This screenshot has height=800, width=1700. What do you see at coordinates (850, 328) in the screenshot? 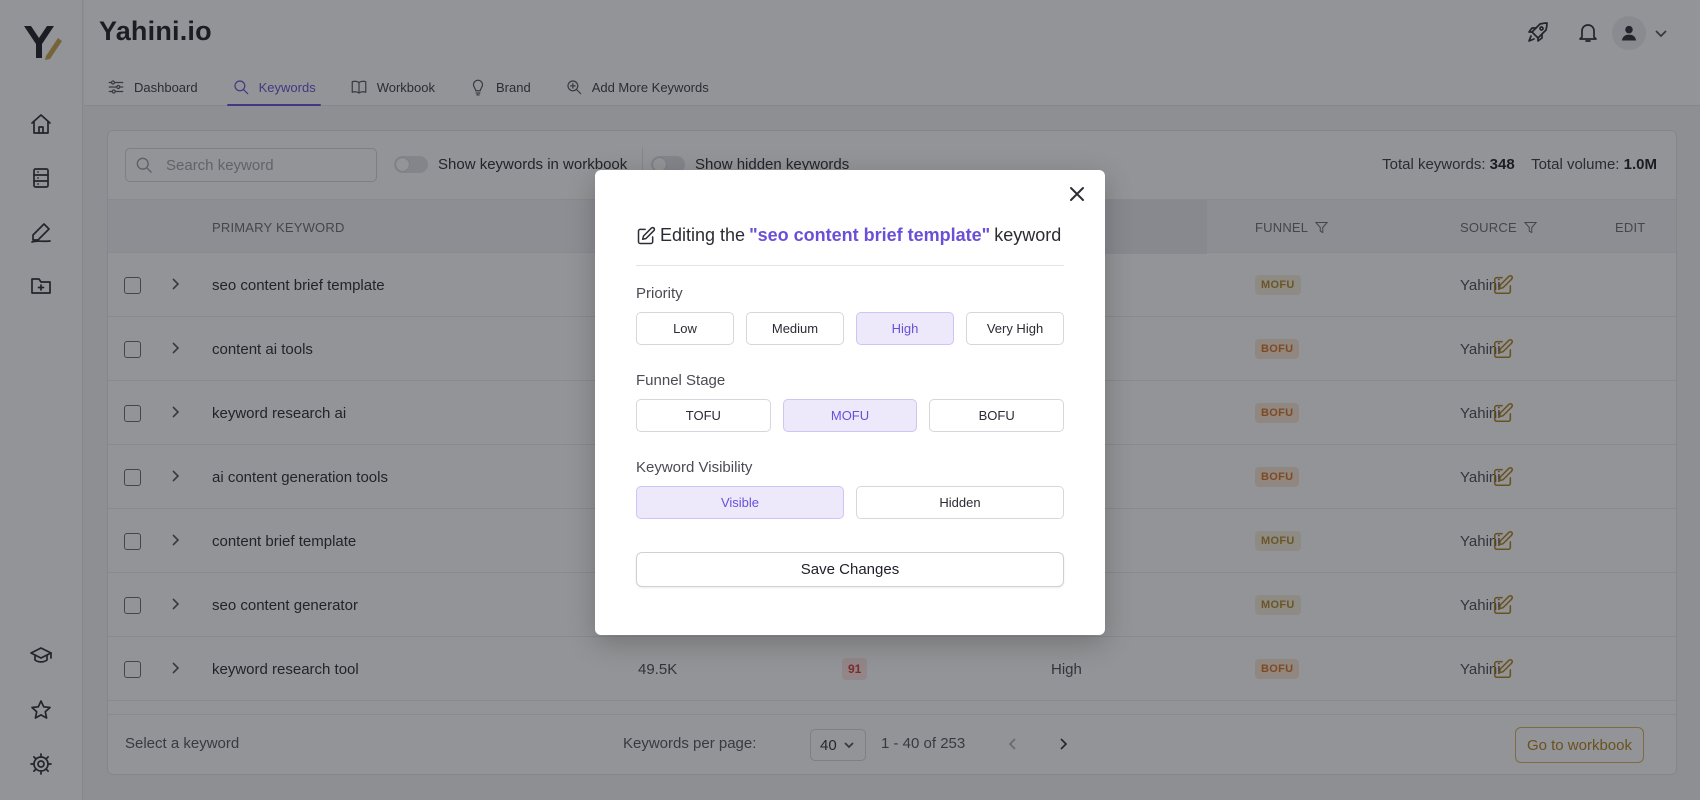
I see `priority-options: Low Medium High Very High` at bounding box center [850, 328].